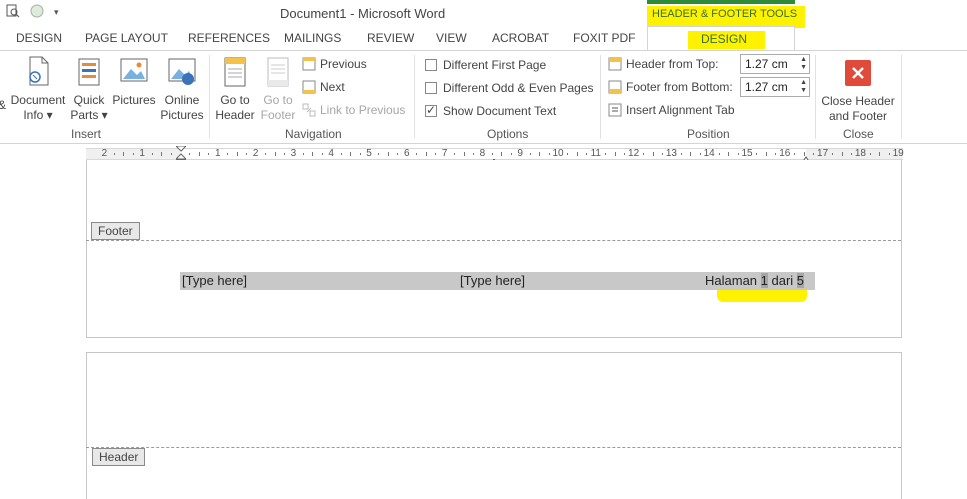  What do you see at coordinates (278, 115) in the screenshot?
I see `go-to-footer-label-2: Footer` at bounding box center [278, 115].